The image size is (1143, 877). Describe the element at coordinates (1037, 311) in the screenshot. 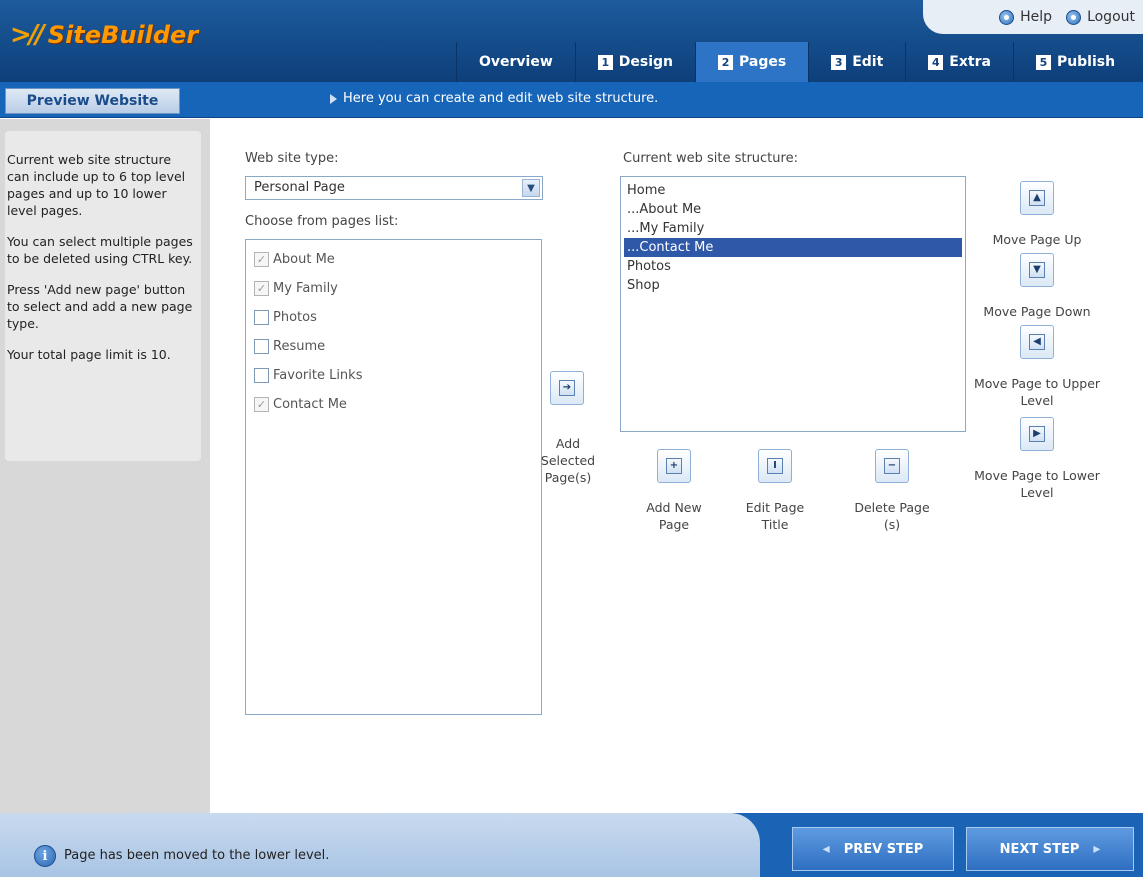

I see `move-page-down-label: Move Page Down` at that location.